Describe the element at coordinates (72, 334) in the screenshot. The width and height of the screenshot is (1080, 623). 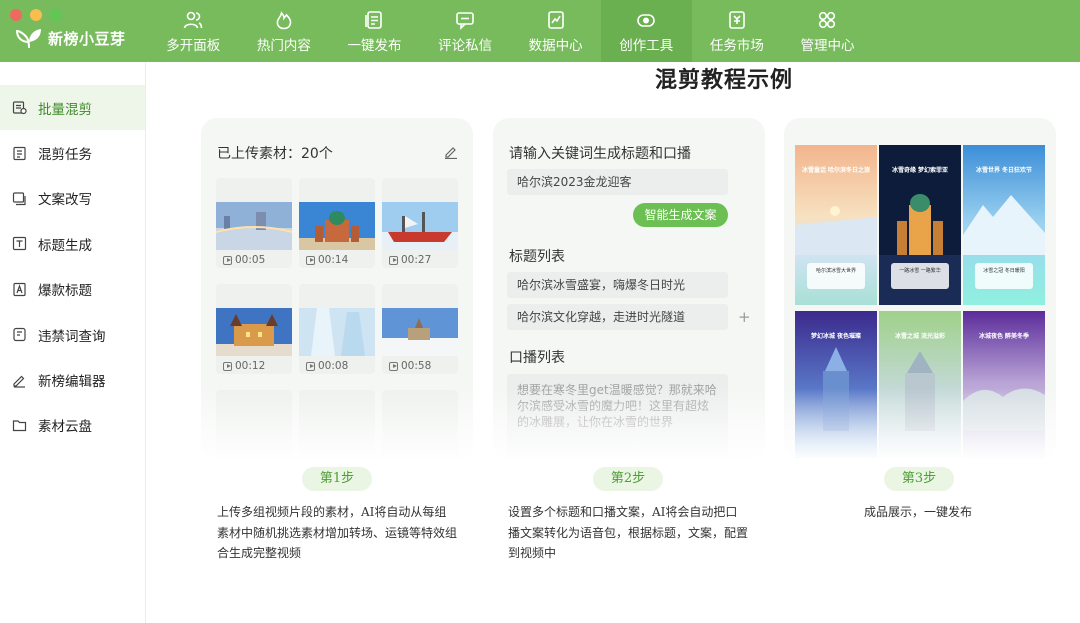
I see `sidebar-item-banned-words: 违禁词查询` at that location.